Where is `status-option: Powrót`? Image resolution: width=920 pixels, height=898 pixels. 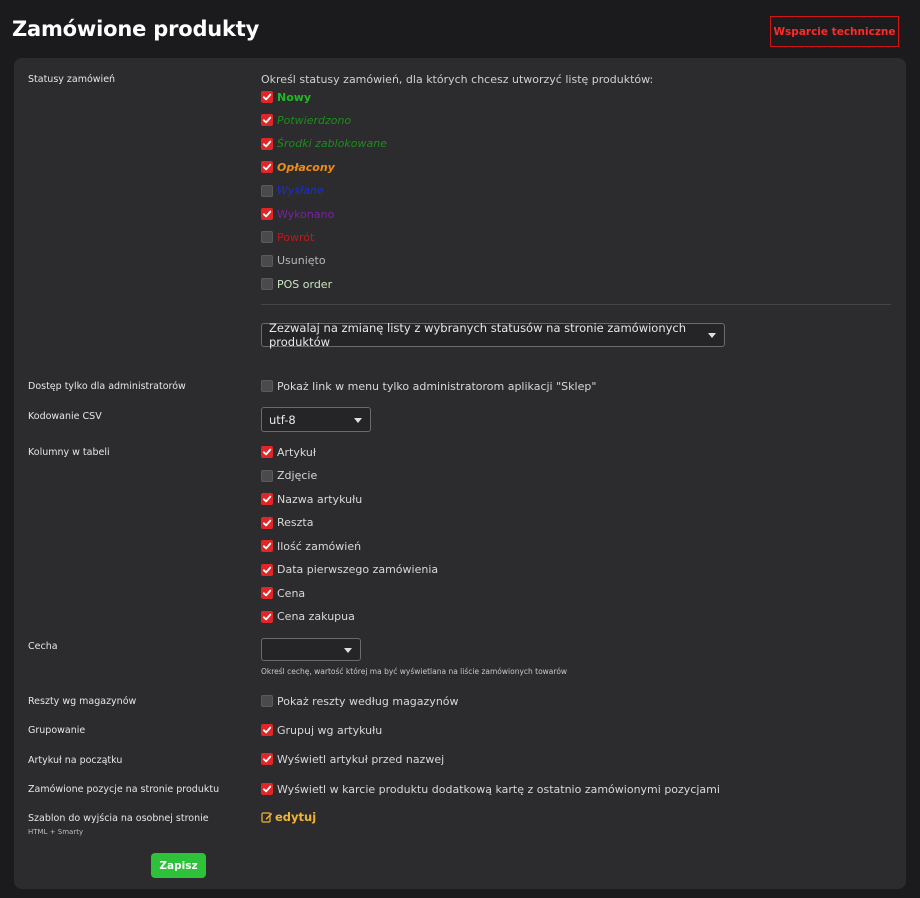
status-option: Powrót is located at coordinates (287, 237).